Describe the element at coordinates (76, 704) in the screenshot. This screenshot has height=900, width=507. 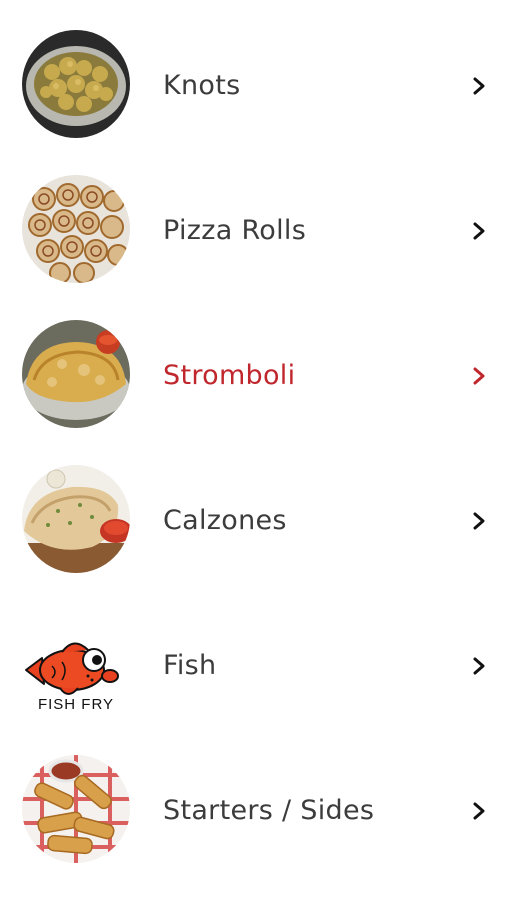
I see `fish-fry-caption: FISH FRY` at that location.